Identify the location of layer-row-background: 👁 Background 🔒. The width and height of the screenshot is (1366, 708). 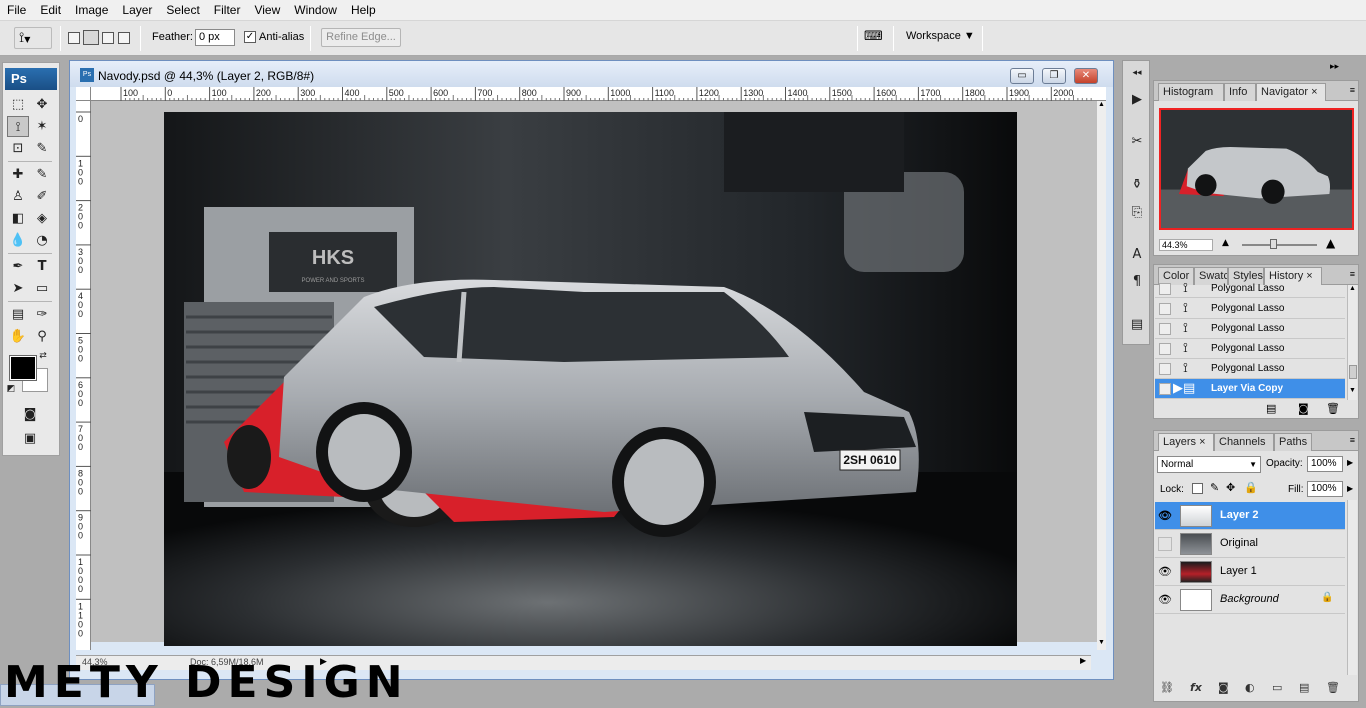
(1250, 600).